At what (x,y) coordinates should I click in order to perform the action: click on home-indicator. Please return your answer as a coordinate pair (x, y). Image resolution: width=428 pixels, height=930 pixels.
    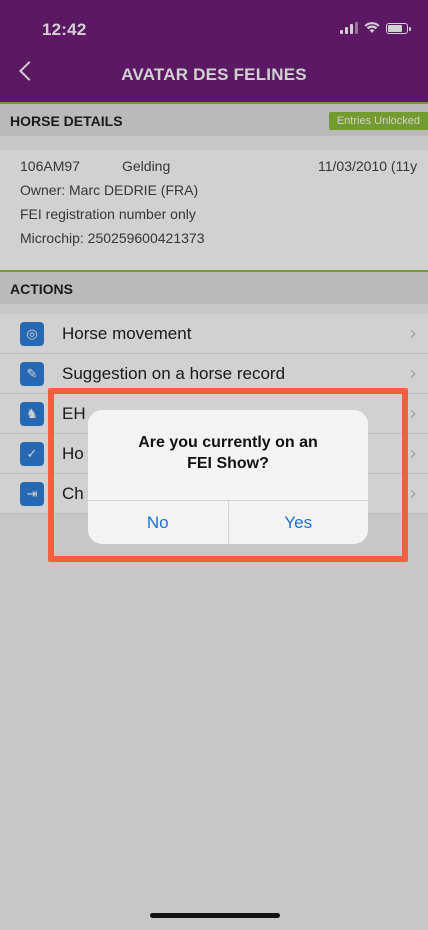
    Looking at the image, I should click on (215, 915).